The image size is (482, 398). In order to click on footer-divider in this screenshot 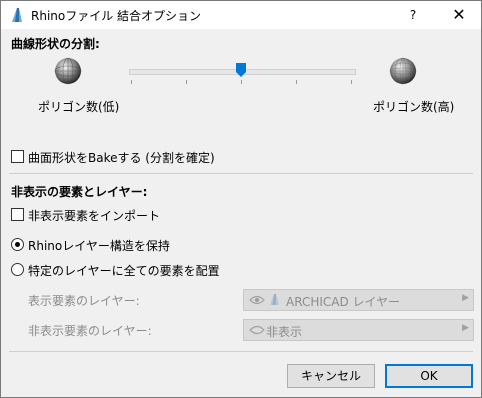, I will do `click(241, 351)`.